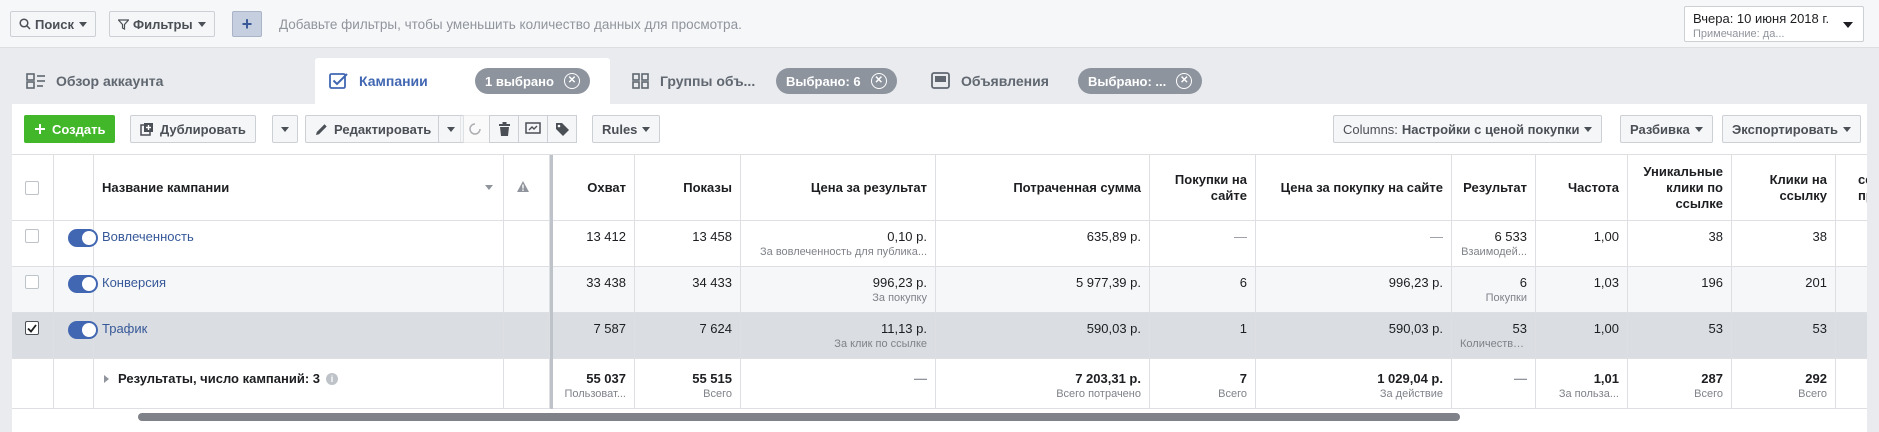 The image size is (1879, 432). Describe the element at coordinates (79, 129) in the screenshot. I see `create-label: Создать` at that location.